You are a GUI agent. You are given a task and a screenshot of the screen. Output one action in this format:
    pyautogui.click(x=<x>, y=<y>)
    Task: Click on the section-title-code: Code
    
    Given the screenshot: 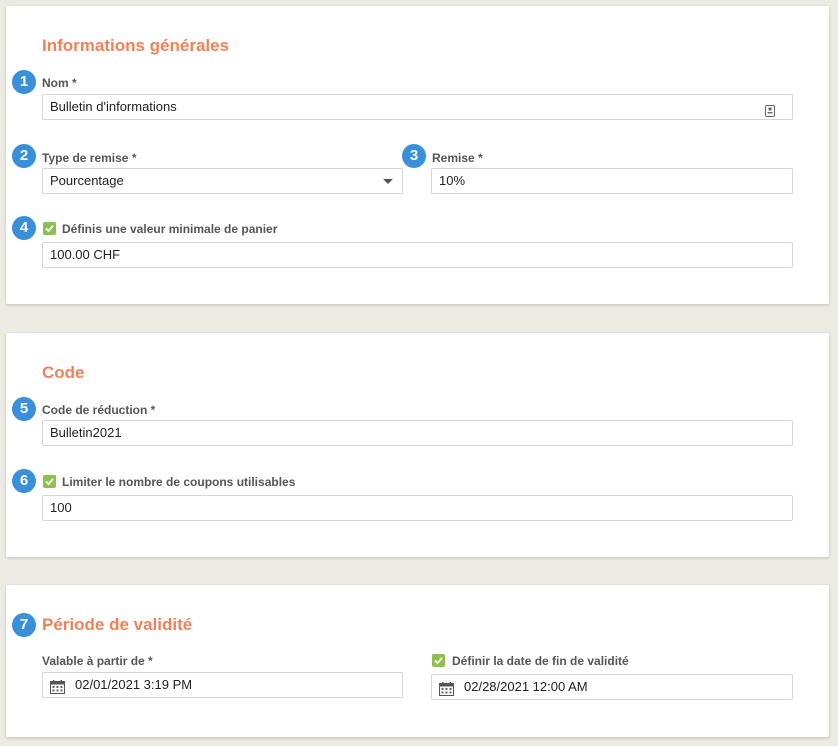 What is the action you would take?
    pyautogui.click(x=63, y=372)
    